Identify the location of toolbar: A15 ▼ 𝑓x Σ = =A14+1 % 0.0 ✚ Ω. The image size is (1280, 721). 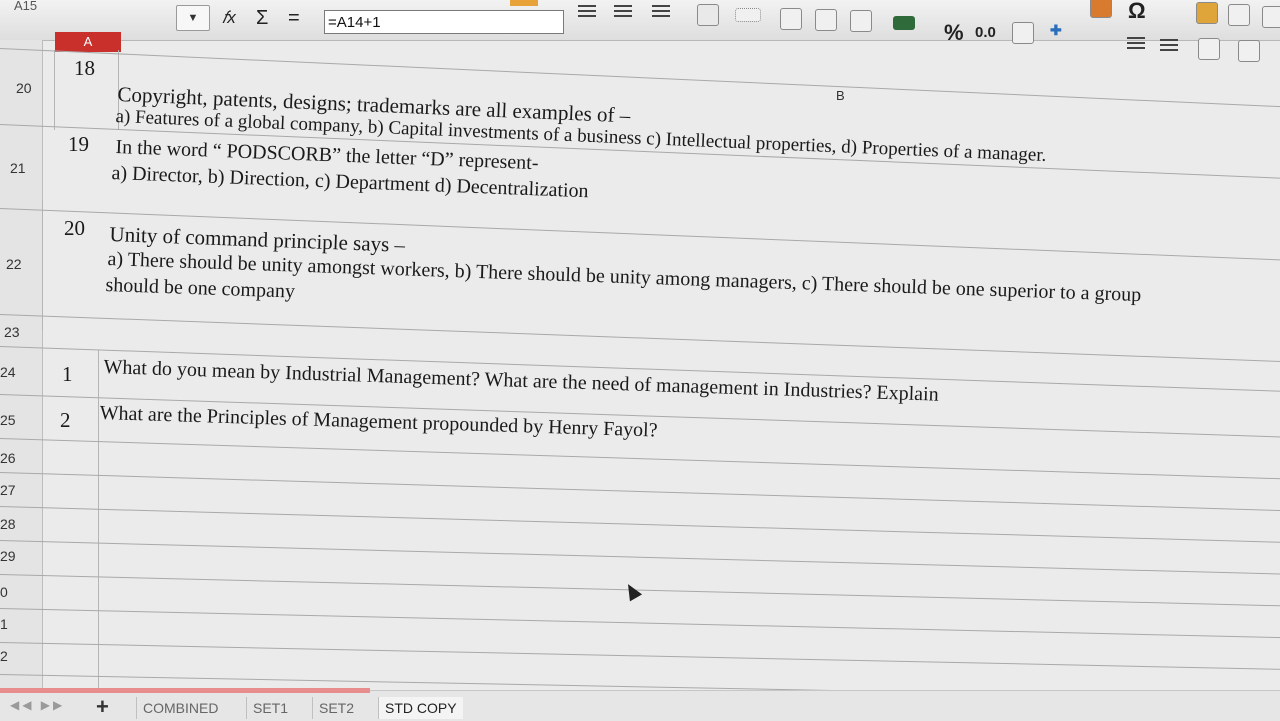
(640, 31).